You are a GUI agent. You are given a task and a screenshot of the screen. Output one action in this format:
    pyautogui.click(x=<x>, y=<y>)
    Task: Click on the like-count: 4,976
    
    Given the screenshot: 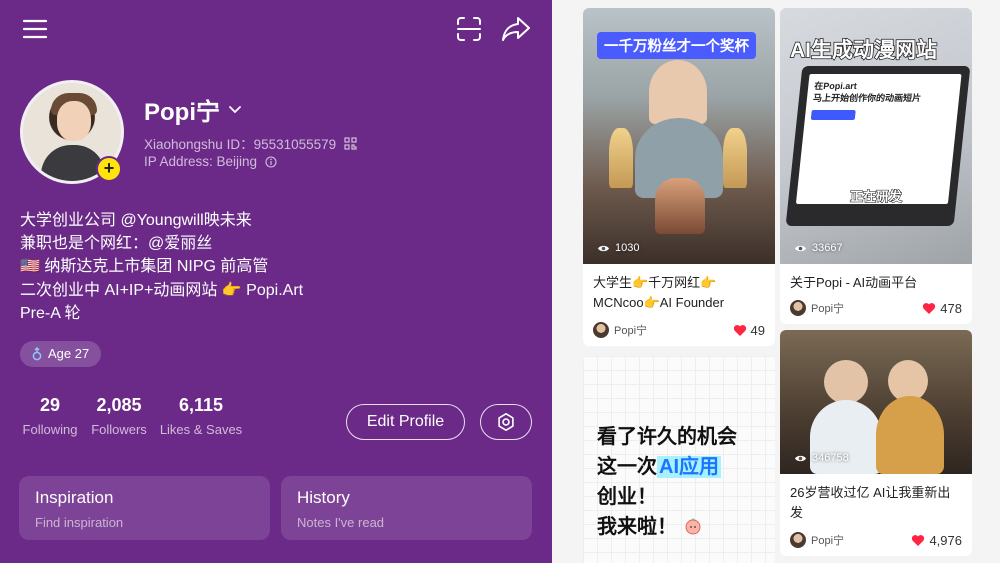 What is the action you would take?
    pyautogui.click(x=945, y=540)
    